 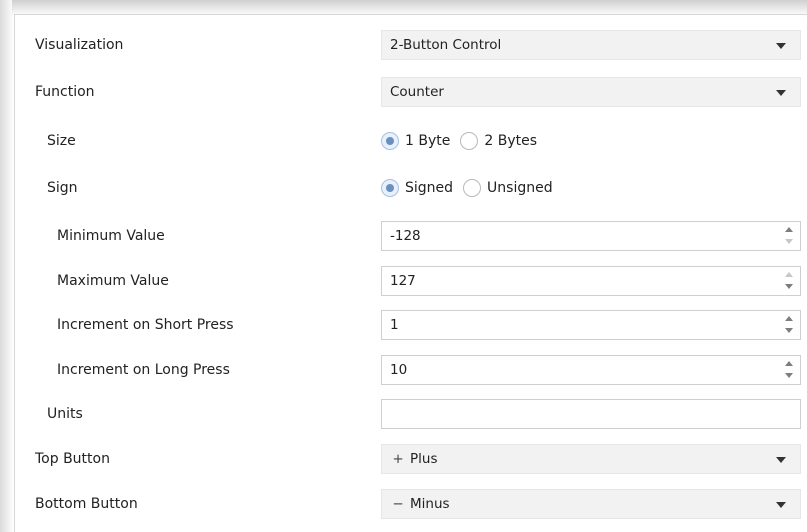 What do you see at coordinates (428, 141) in the screenshot?
I see `size-option-label: 1 Byte` at bounding box center [428, 141].